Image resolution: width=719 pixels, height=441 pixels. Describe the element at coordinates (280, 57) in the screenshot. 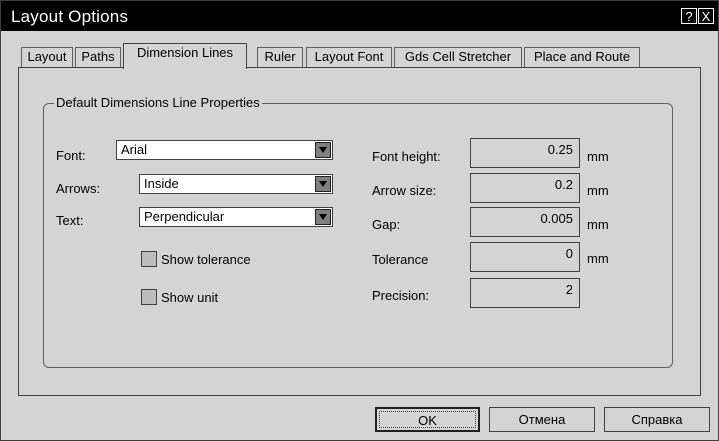

I see `tab-ruler: Ruler` at that location.